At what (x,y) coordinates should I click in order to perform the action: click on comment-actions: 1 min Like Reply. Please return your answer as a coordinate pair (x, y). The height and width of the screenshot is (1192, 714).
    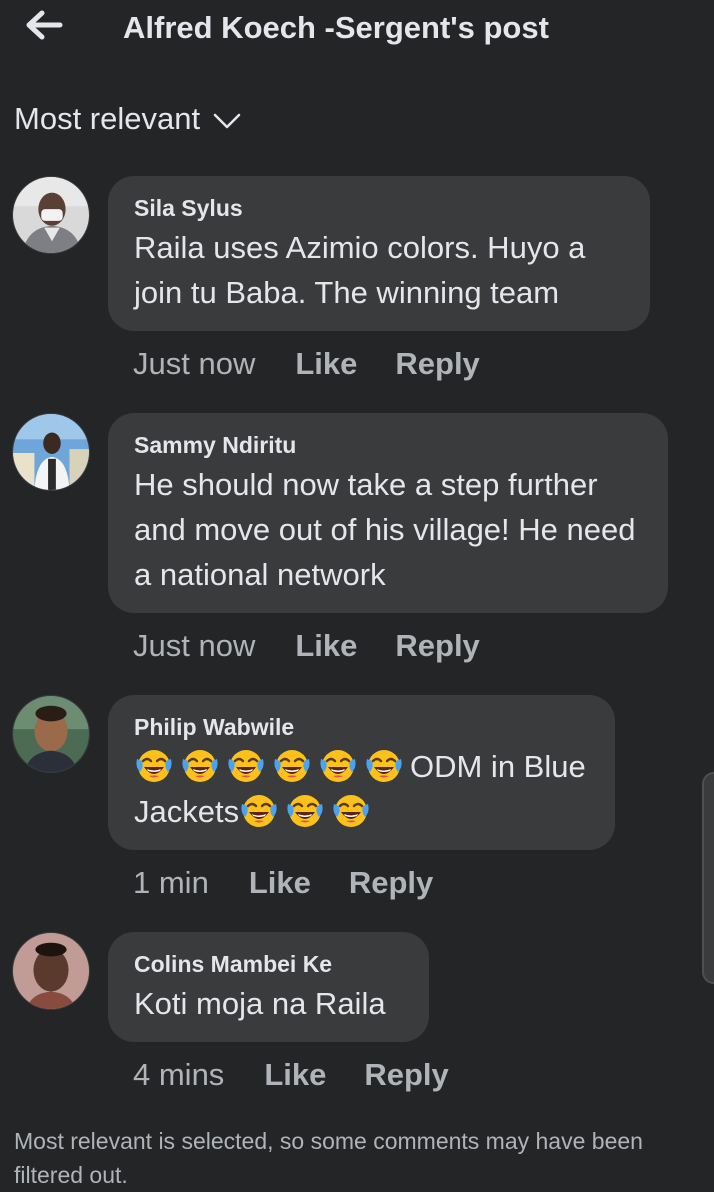
    Looking at the image, I should click on (302, 883).